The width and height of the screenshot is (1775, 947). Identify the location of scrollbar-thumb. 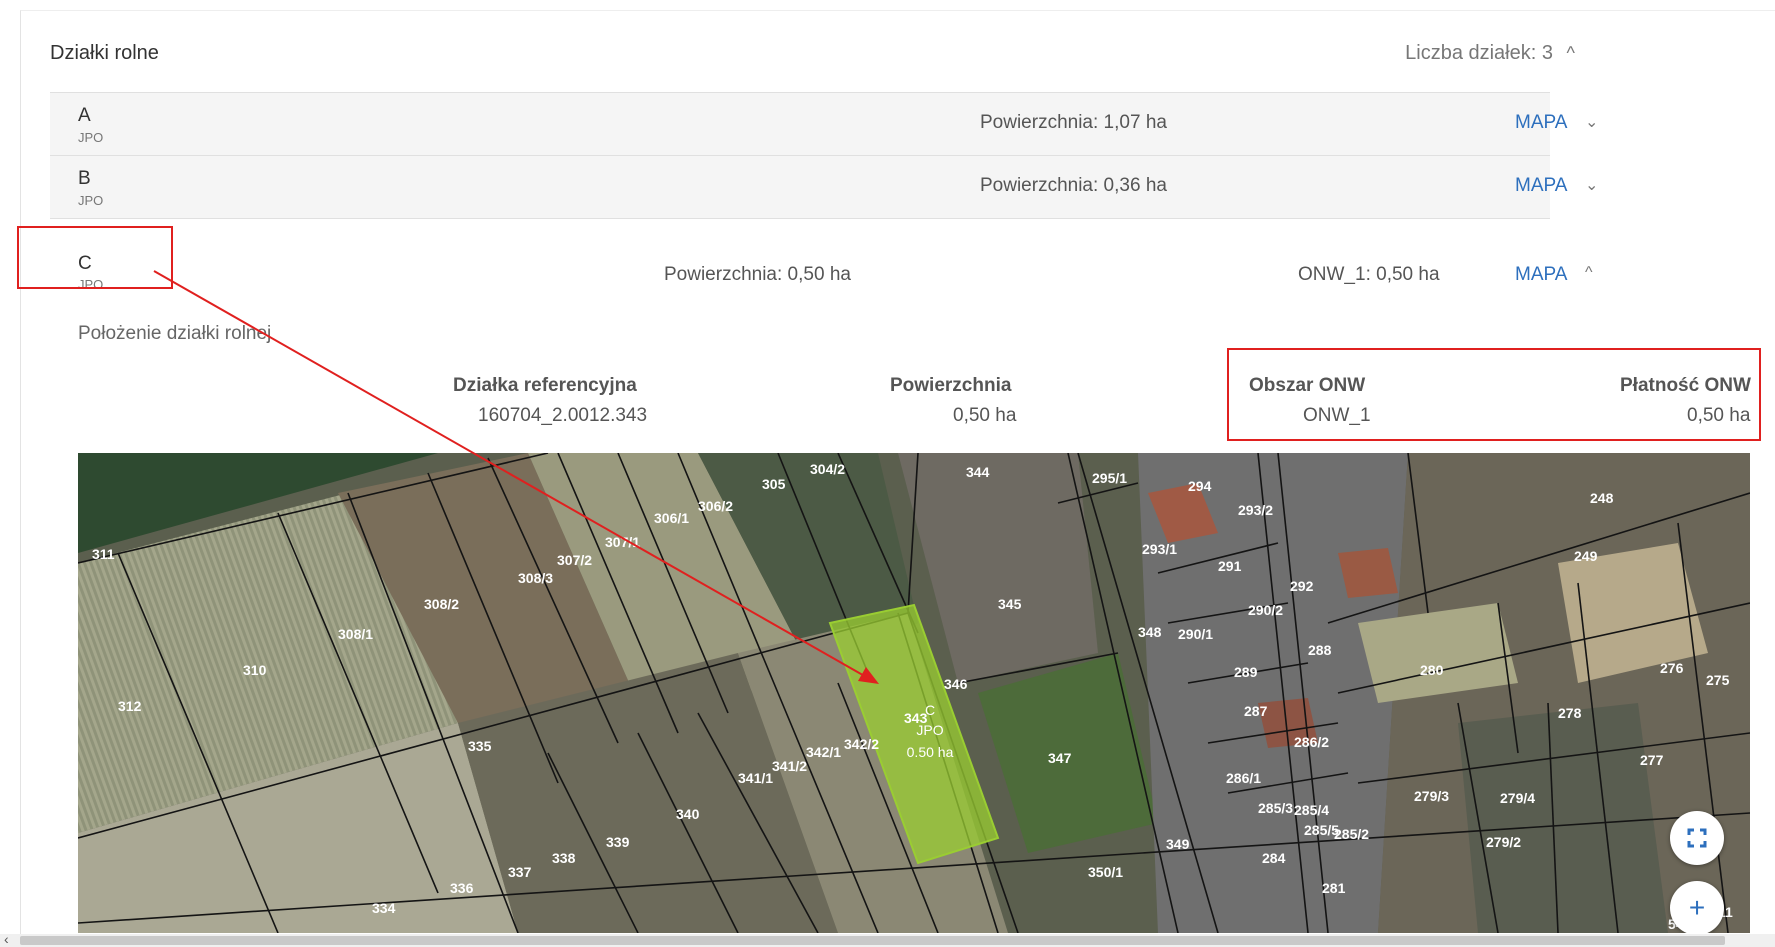
(872, 940).